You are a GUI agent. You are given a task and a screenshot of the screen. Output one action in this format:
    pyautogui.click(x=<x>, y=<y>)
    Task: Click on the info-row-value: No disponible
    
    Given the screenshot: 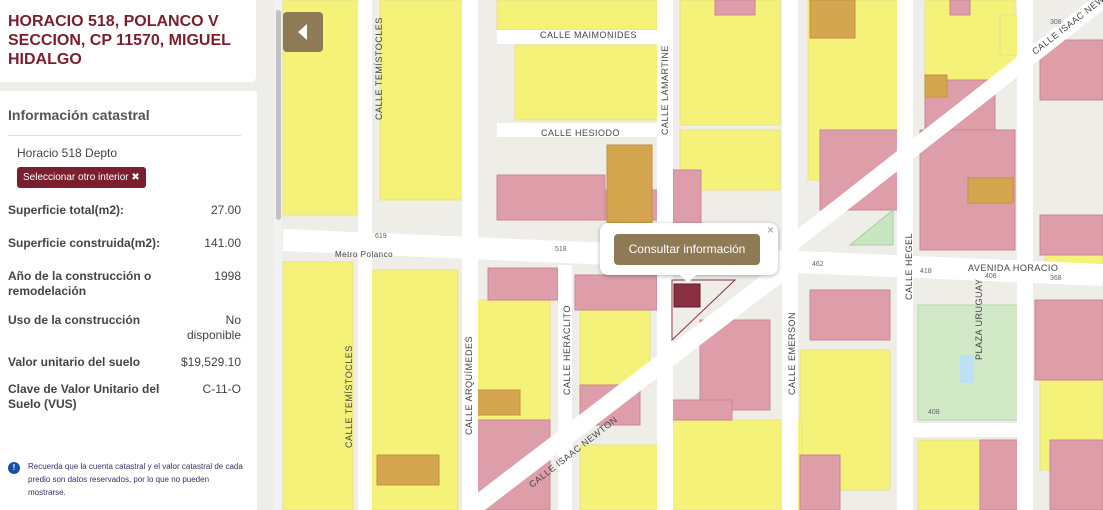 What is the action you would take?
    pyautogui.click(x=213, y=327)
    